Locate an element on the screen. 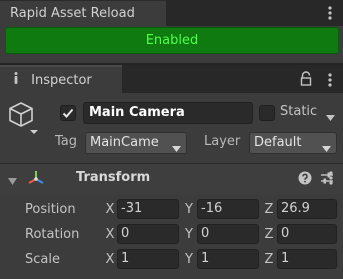 This screenshot has height=279, width=343. tag-value: MainCame is located at coordinates (124, 142).